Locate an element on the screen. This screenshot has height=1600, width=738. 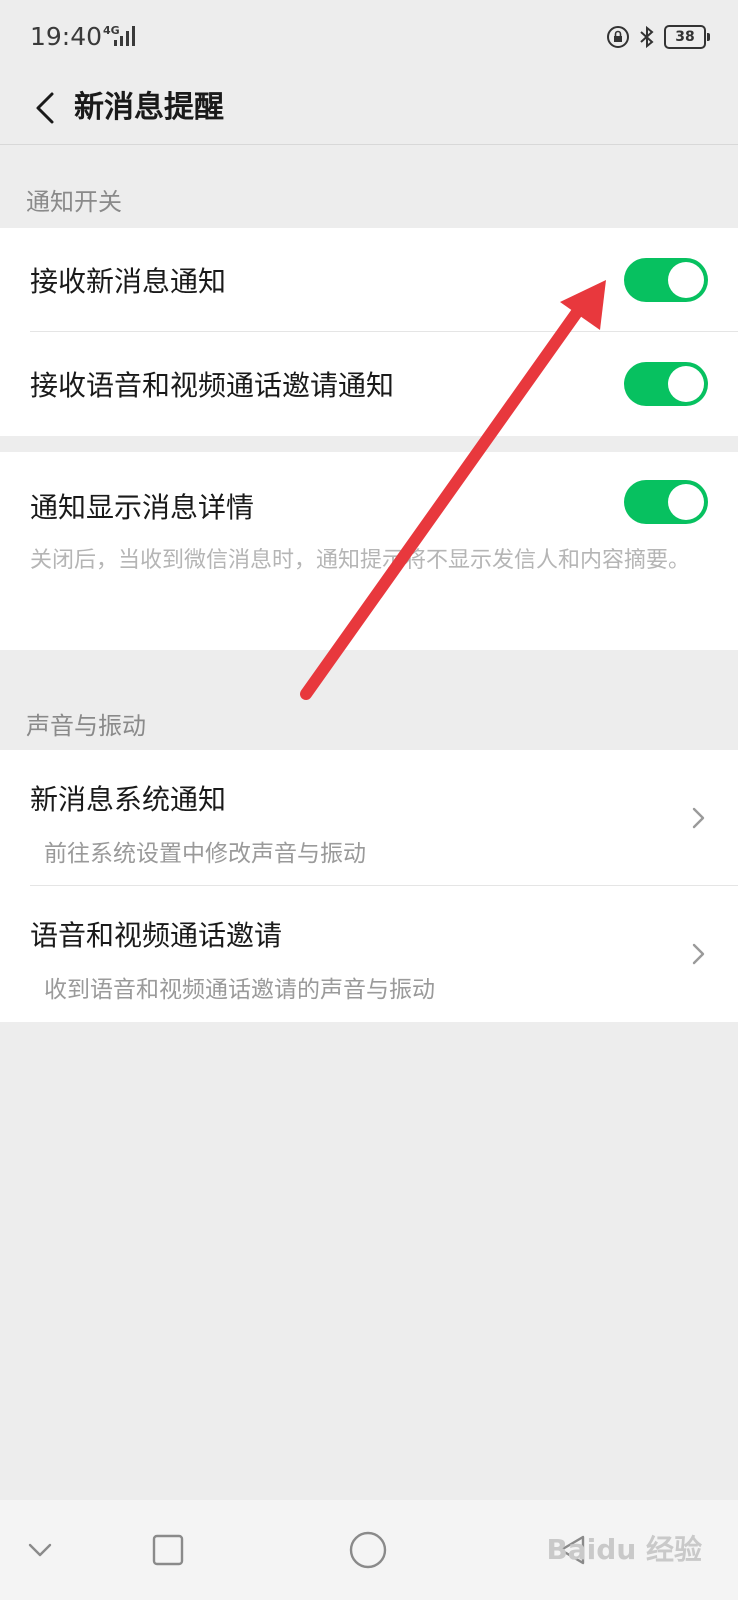
nav-home-button is located at coordinates (368, 1550).